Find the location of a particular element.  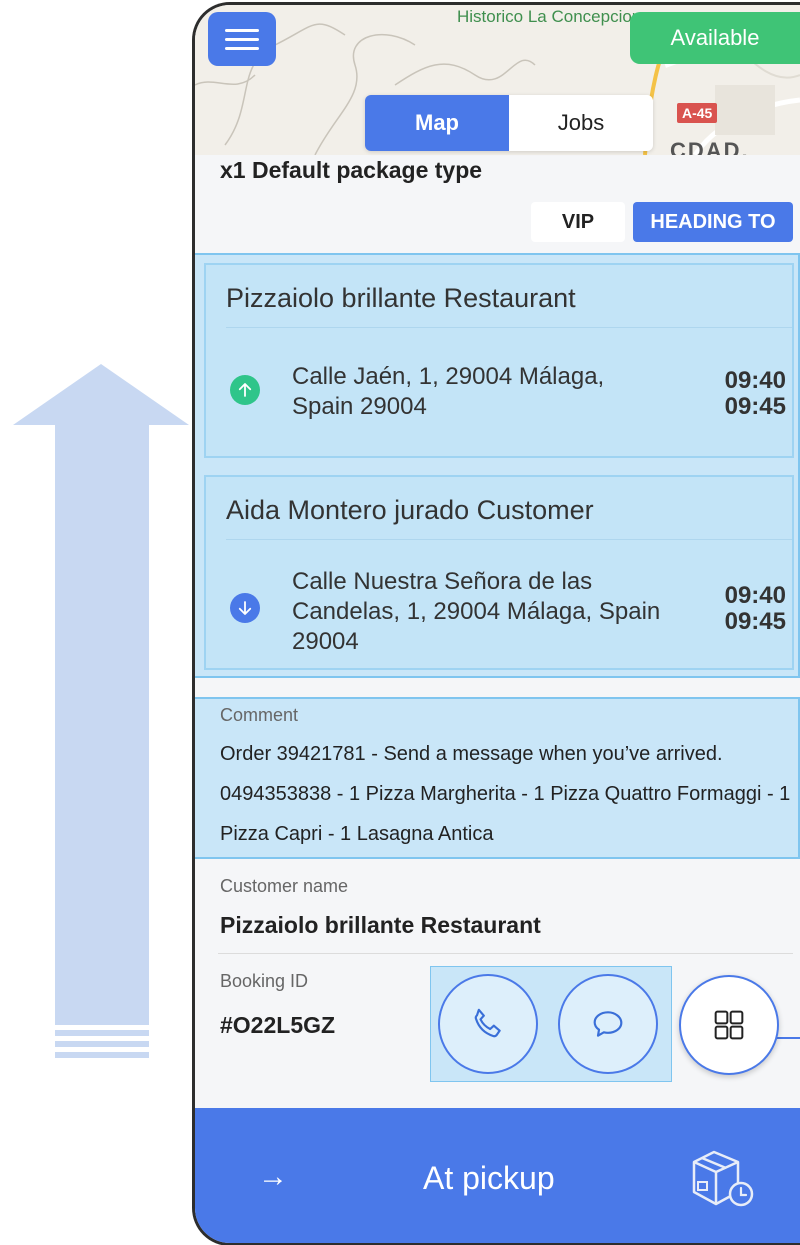

view-toggle: Map Jobs is located at coordinates (509, 123).